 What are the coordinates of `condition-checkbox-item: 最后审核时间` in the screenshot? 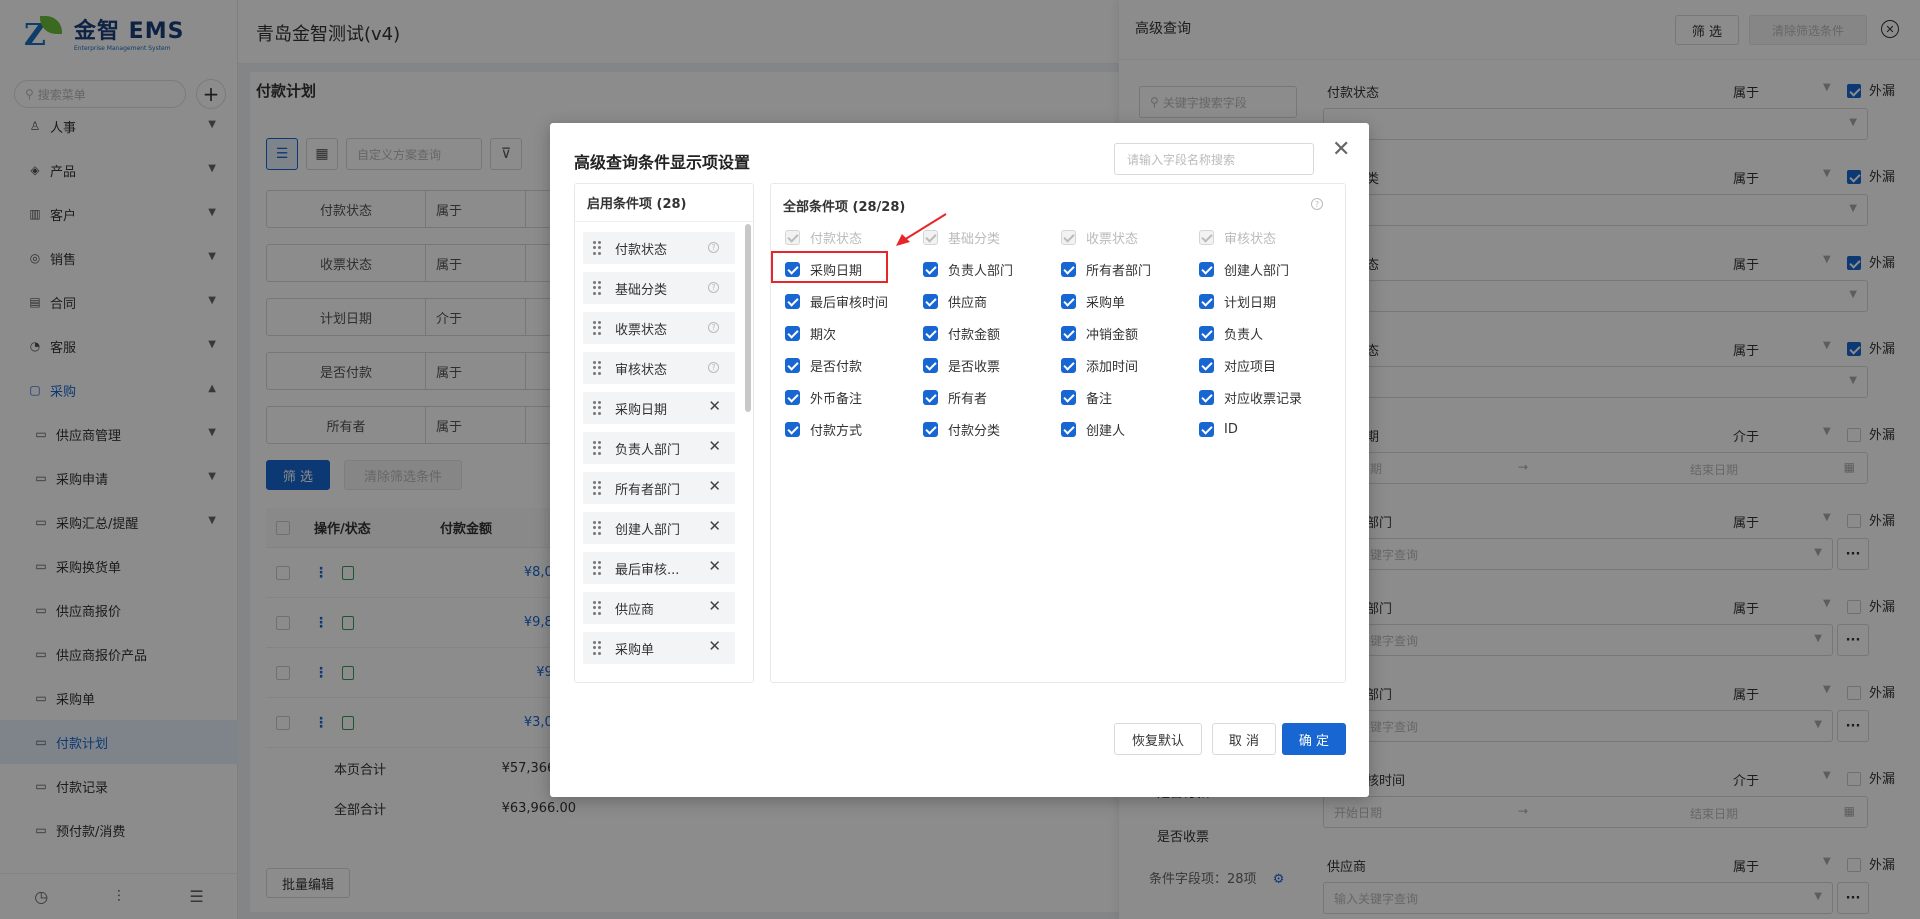 It's located at (854, 301).